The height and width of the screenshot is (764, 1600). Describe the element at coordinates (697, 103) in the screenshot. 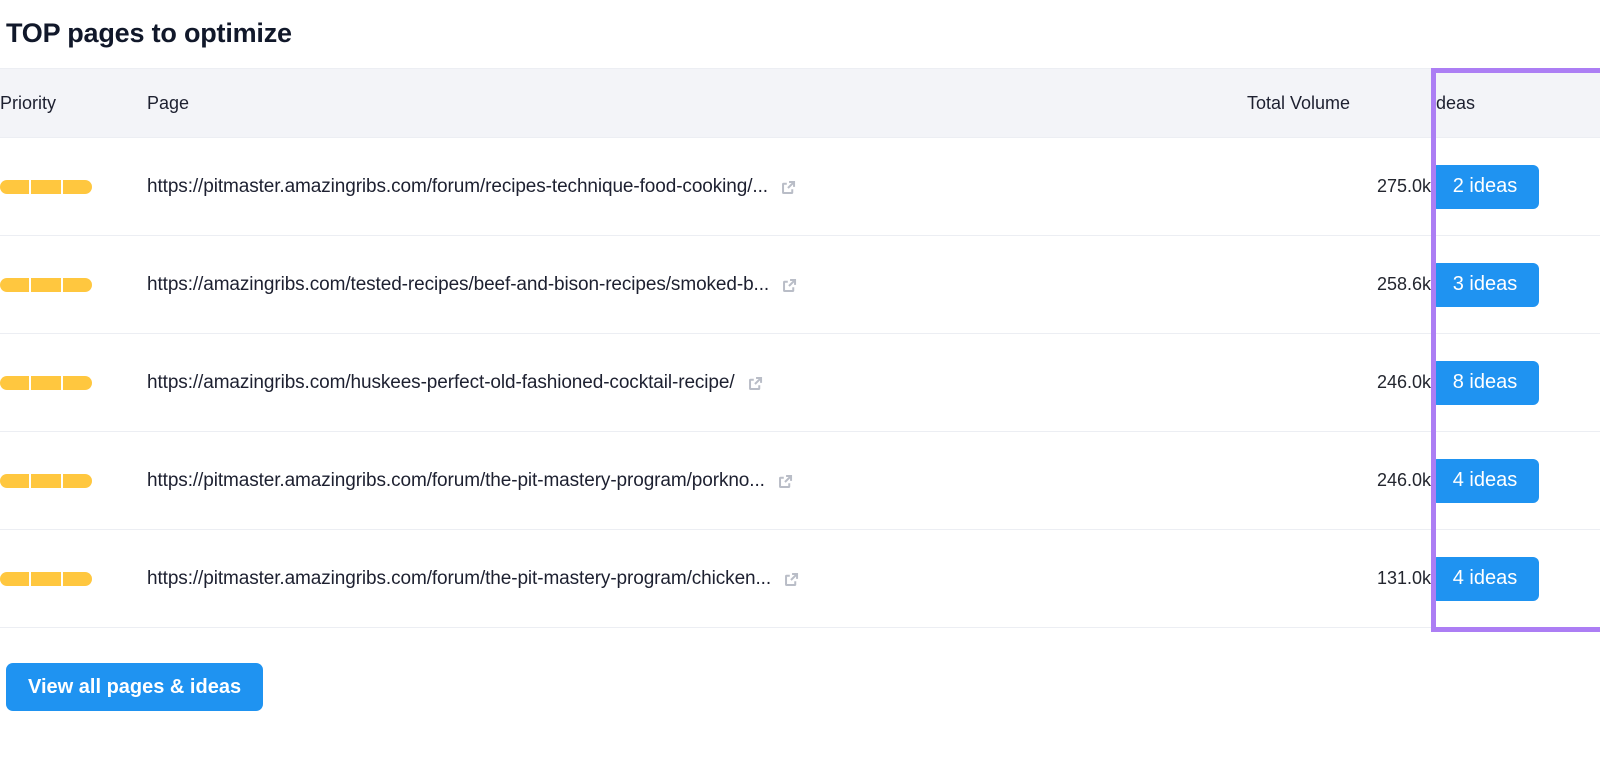

I see `column-header-page: Page` at that location.